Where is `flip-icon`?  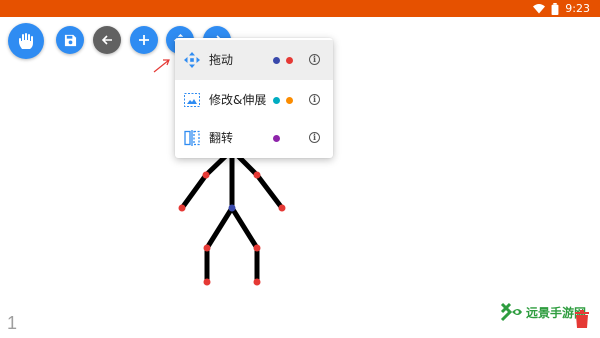
flip-icon is located at coordinates (192, 138).